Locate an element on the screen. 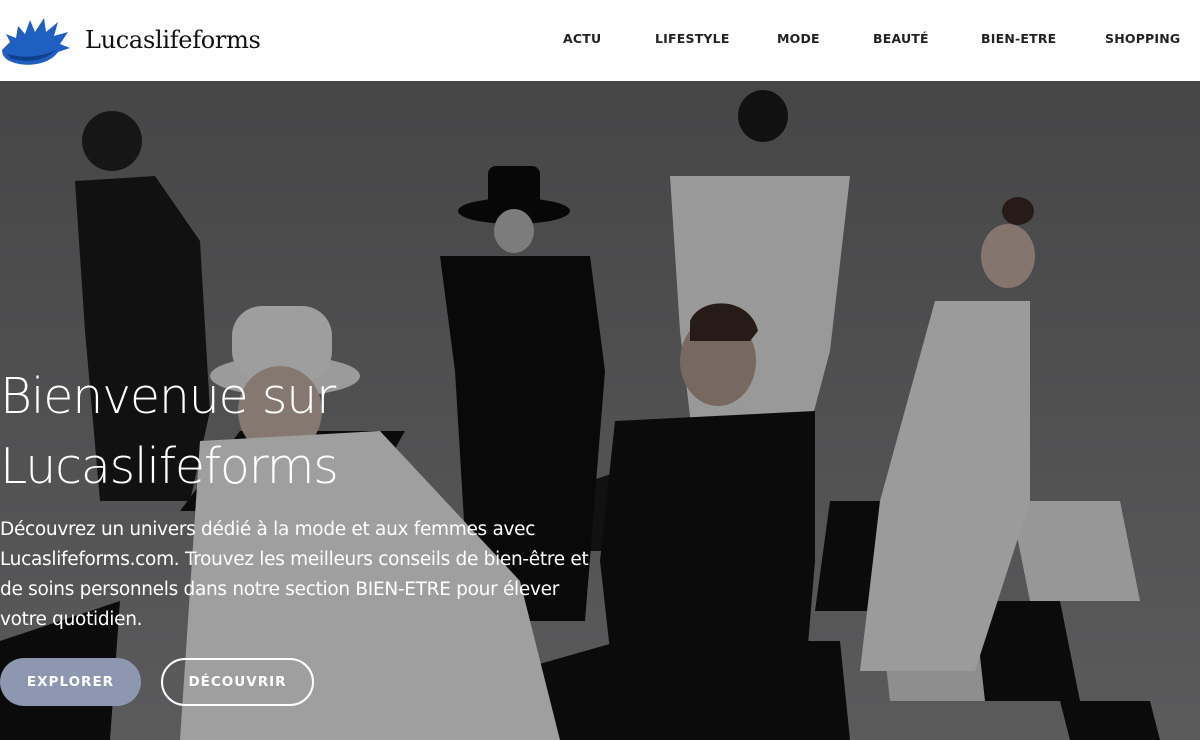 This screenshot has width=1200, height=740. explore-button: EXPLORER is located at coordinates (70, 682).